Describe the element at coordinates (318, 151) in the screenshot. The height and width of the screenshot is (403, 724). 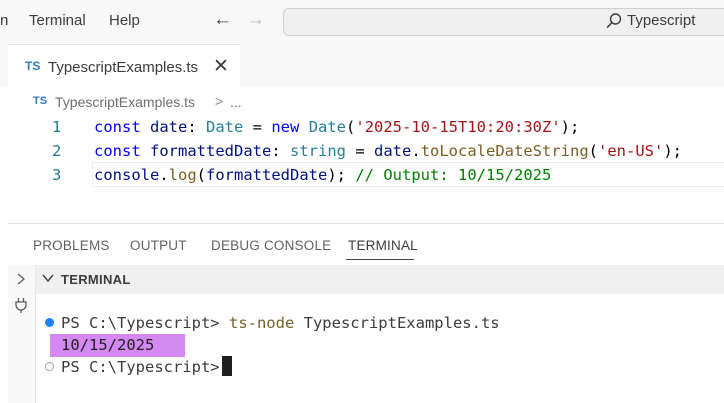
I see `type-name: string` at that location.